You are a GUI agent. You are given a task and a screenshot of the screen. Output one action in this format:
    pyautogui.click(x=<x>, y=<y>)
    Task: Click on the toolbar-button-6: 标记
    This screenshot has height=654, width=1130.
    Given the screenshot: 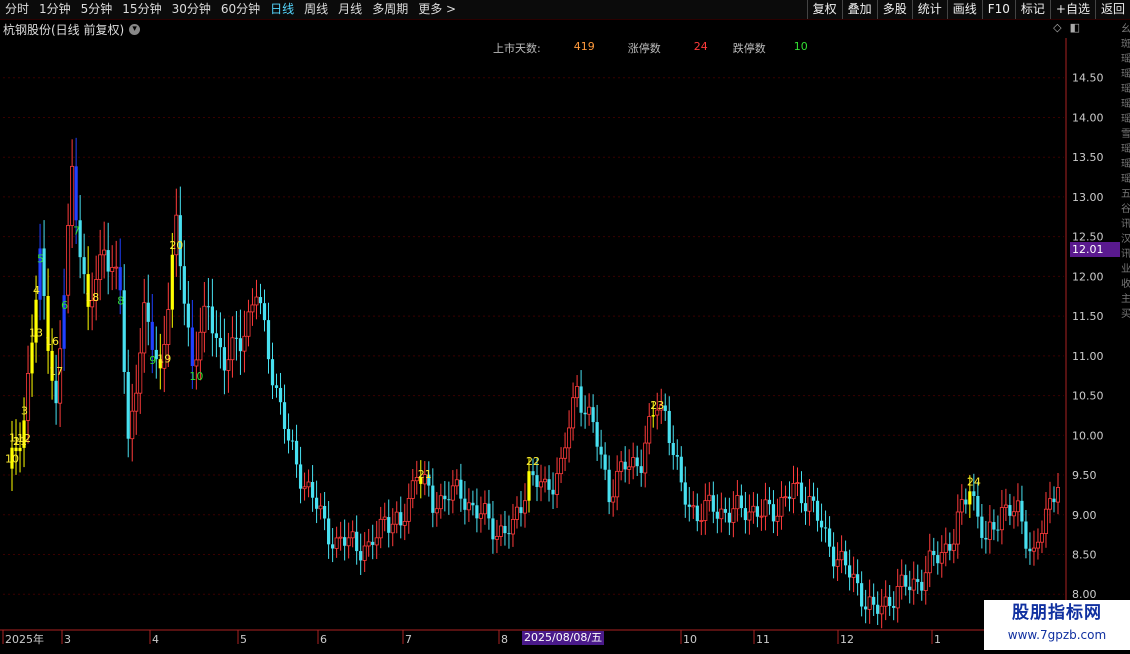 What is the action you would take?
    pyautogui.click(x=1032, y=9)
    